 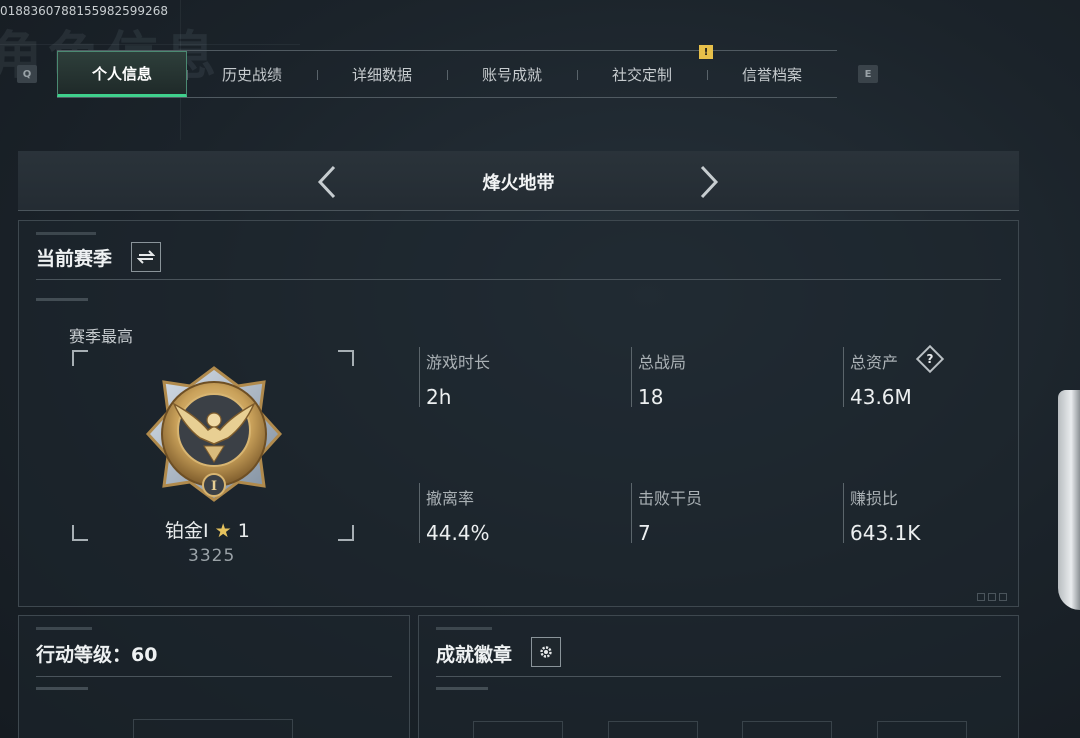 What do you see at coordinates (187, 531) in the screenshot?
I see `rank-name: 铂金Ⅰ` at bounding box center [187, 531].